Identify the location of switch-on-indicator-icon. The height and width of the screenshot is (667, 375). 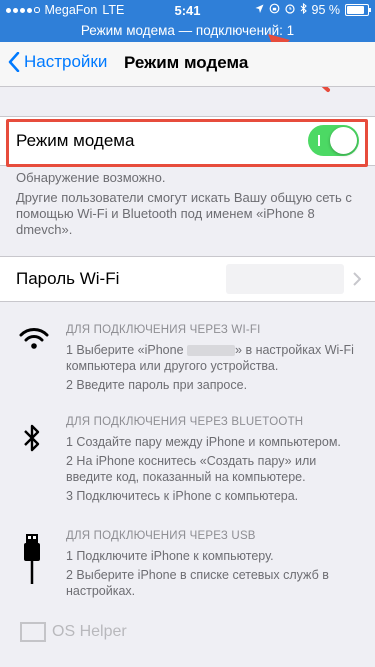
(319, 140).